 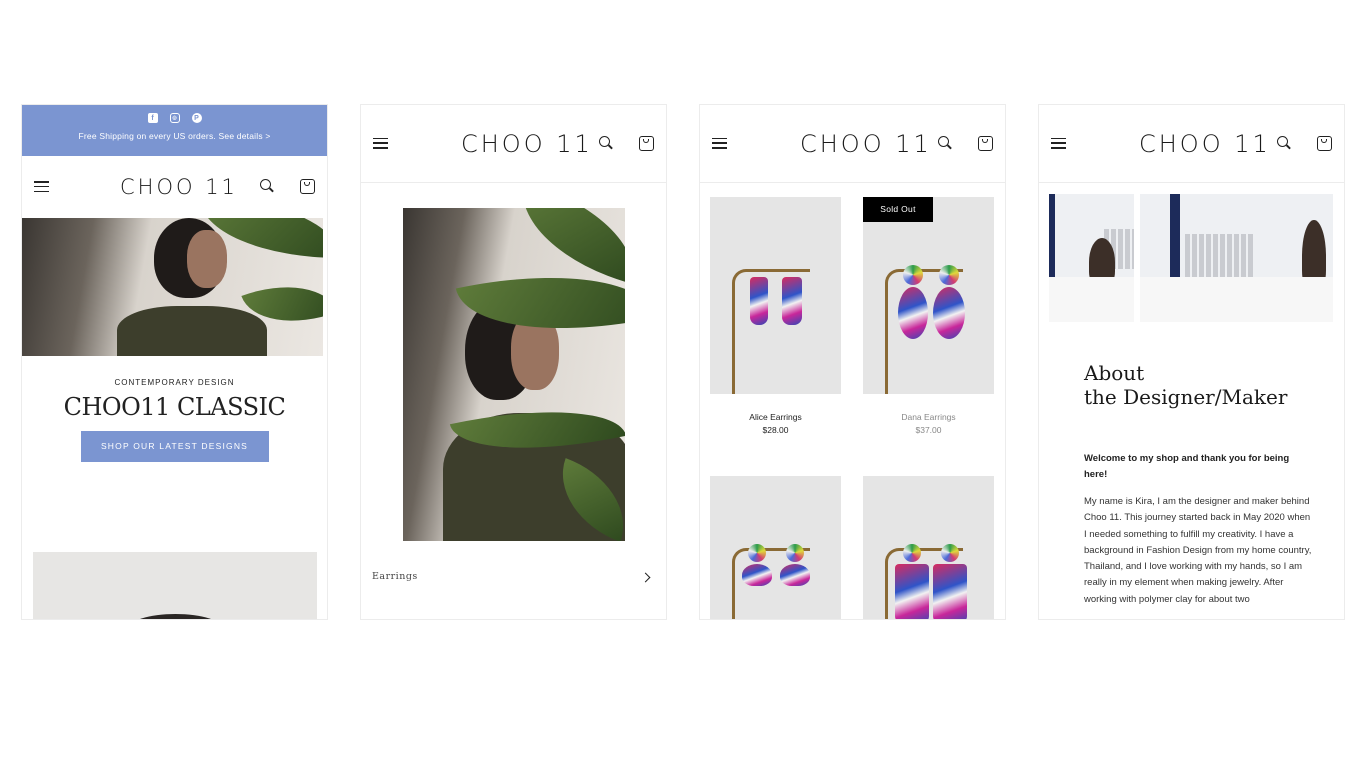 What do you see at coordinates (152, 118) in the screenshot?
I see `facebook-icon: f` at bounding box center [152, 118].